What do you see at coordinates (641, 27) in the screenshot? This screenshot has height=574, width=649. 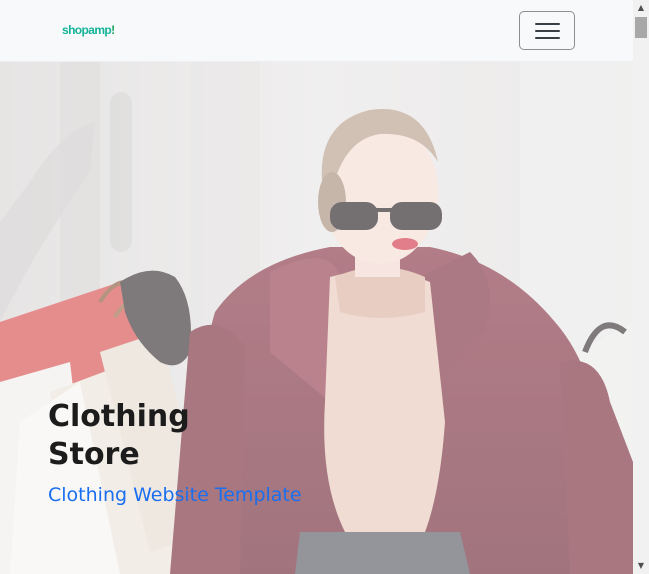 I see `scrollbar-thumb` at bounding box center [641, 27].